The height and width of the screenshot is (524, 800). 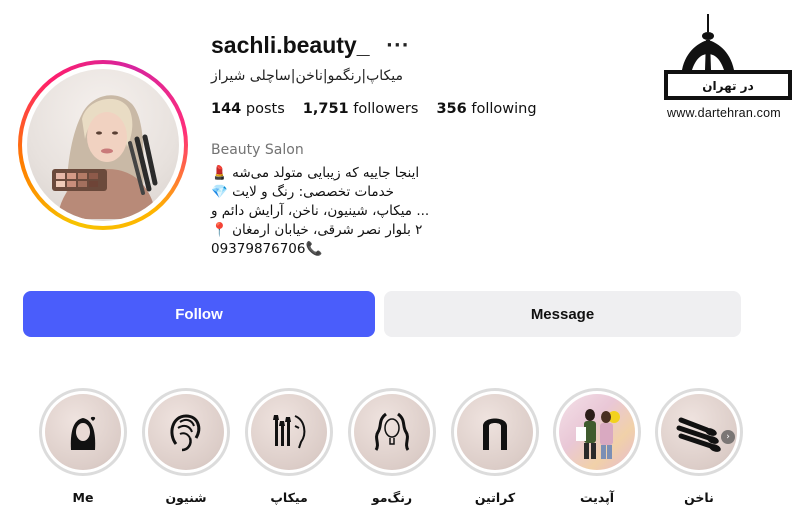 I want to click on highlight-nails: › ناخن, so click(x=699, y=446).